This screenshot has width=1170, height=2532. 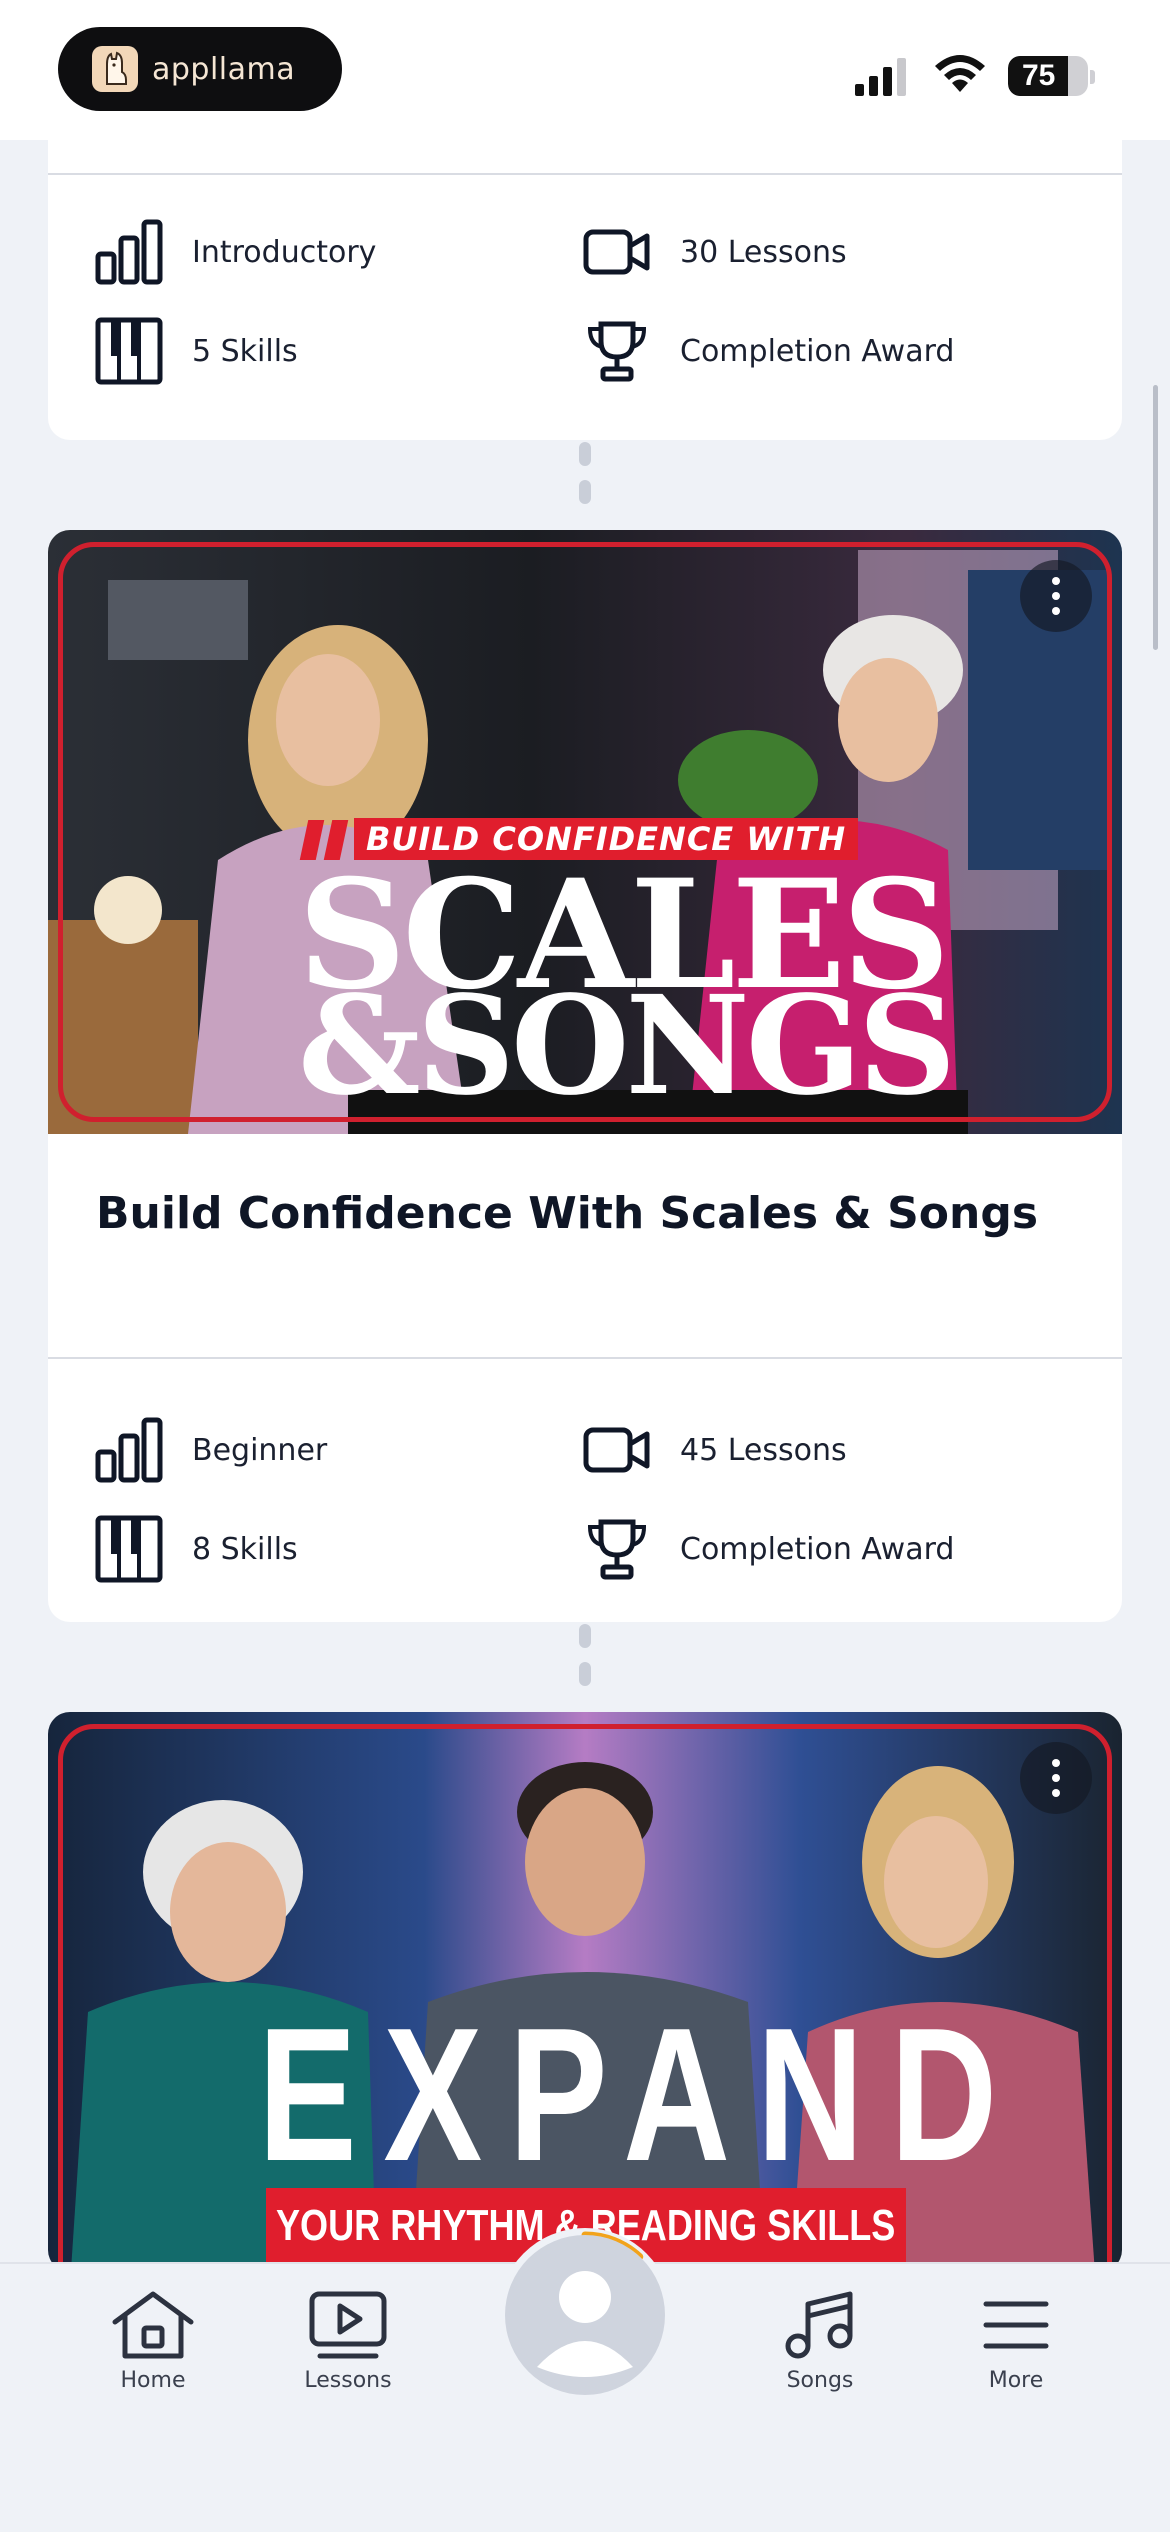 What do you see at coordinates (763, 252) in the screenshot?
I see `lessons-label: 30 Lessons` at bounding box center [763, 252].